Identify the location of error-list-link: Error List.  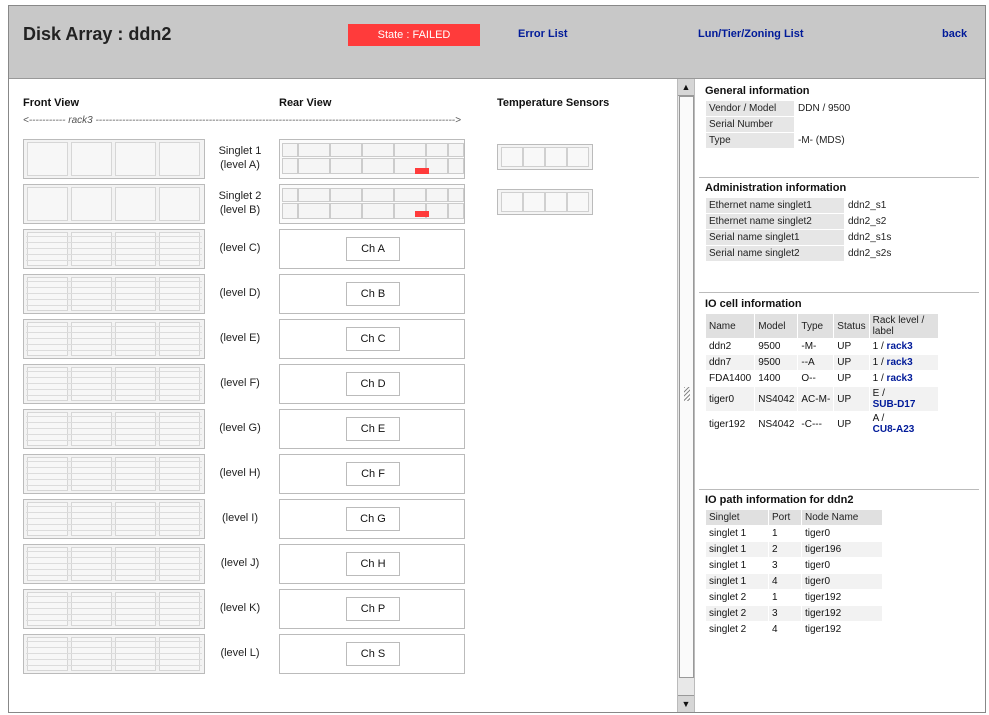
(543, 34).